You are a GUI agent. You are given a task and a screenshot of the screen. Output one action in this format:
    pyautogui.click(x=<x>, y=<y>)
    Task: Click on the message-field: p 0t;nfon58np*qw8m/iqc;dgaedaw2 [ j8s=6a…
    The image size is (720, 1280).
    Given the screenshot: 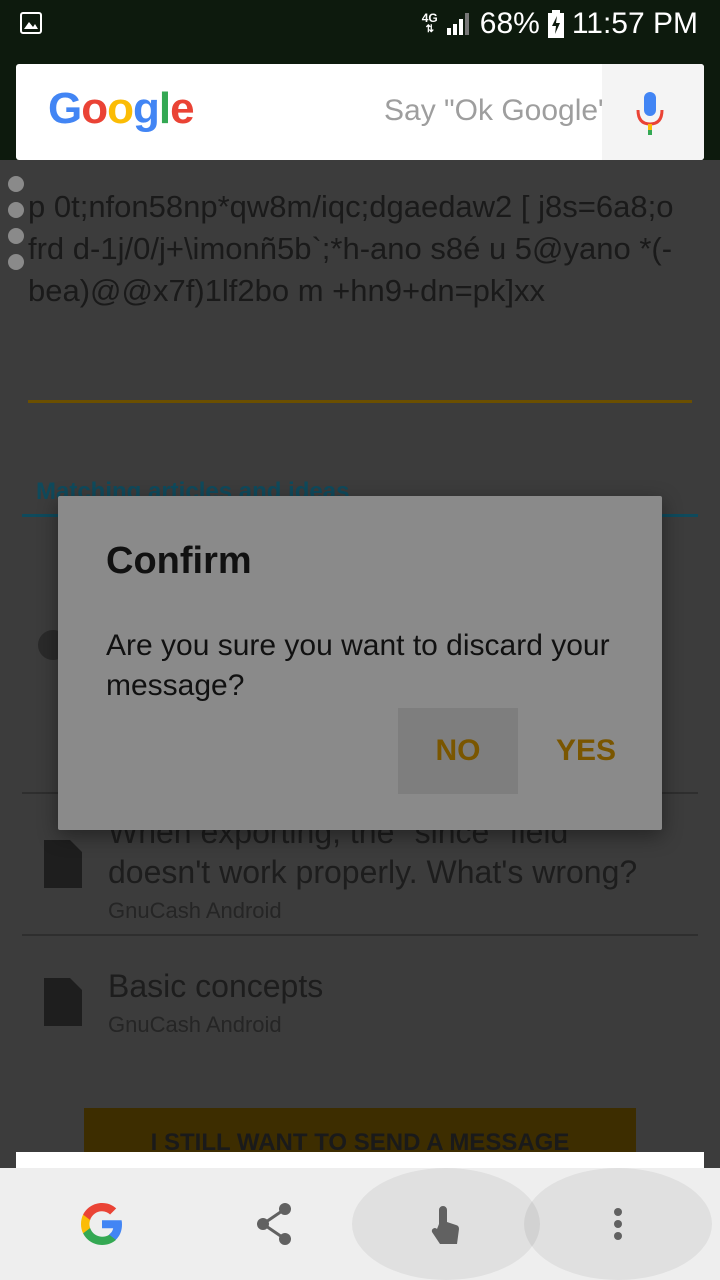 What is the action you would take?
    pyautogui.click(x=358, y=249)
    